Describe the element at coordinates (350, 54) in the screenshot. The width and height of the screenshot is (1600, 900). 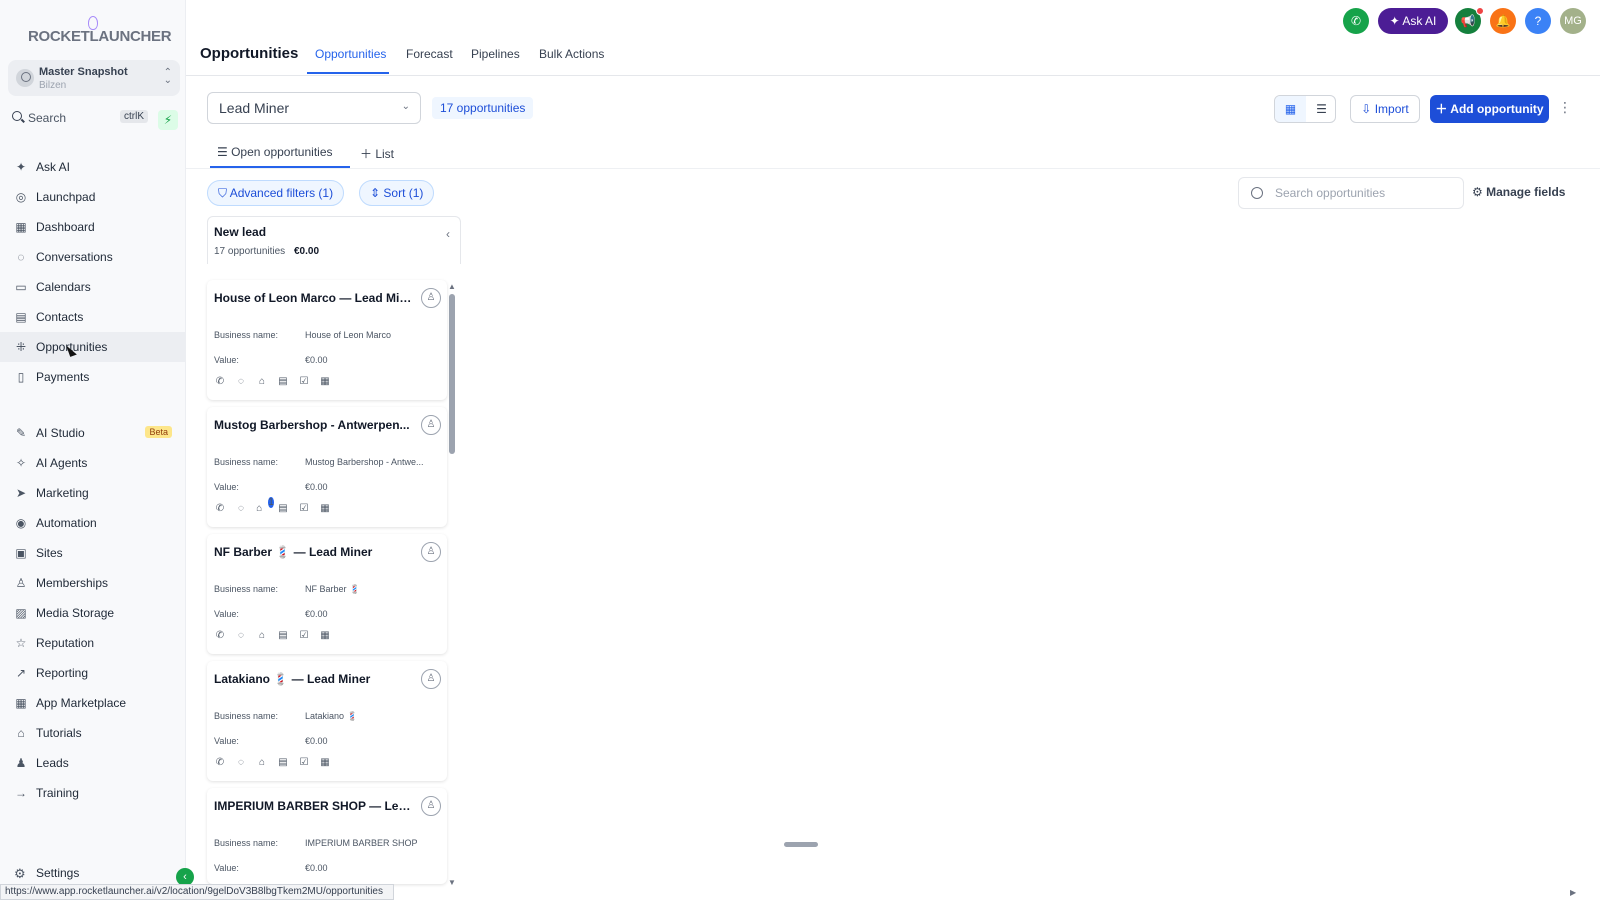
I see `tab-opportunities: Opportunities` at that location.